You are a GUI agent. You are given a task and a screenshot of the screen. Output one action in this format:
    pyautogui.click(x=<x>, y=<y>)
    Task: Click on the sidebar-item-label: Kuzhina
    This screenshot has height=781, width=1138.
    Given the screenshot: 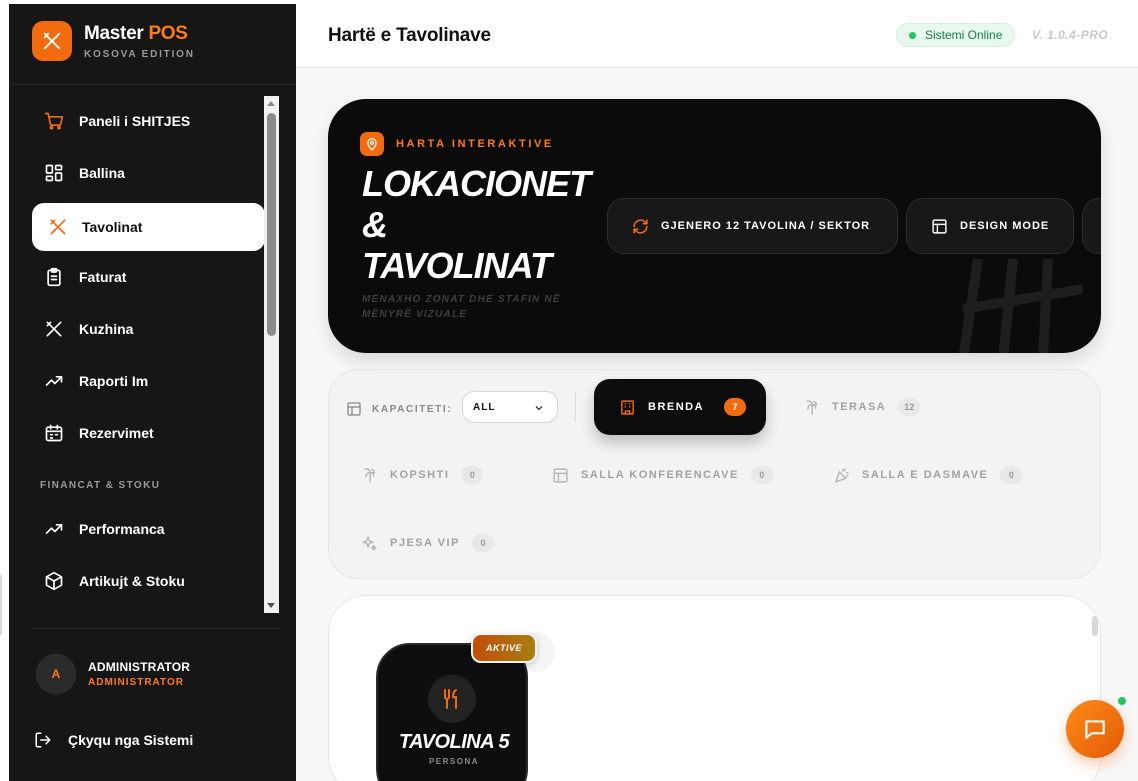 What is the action you would take?
    pyautogui.click(x=106, y=329)
    